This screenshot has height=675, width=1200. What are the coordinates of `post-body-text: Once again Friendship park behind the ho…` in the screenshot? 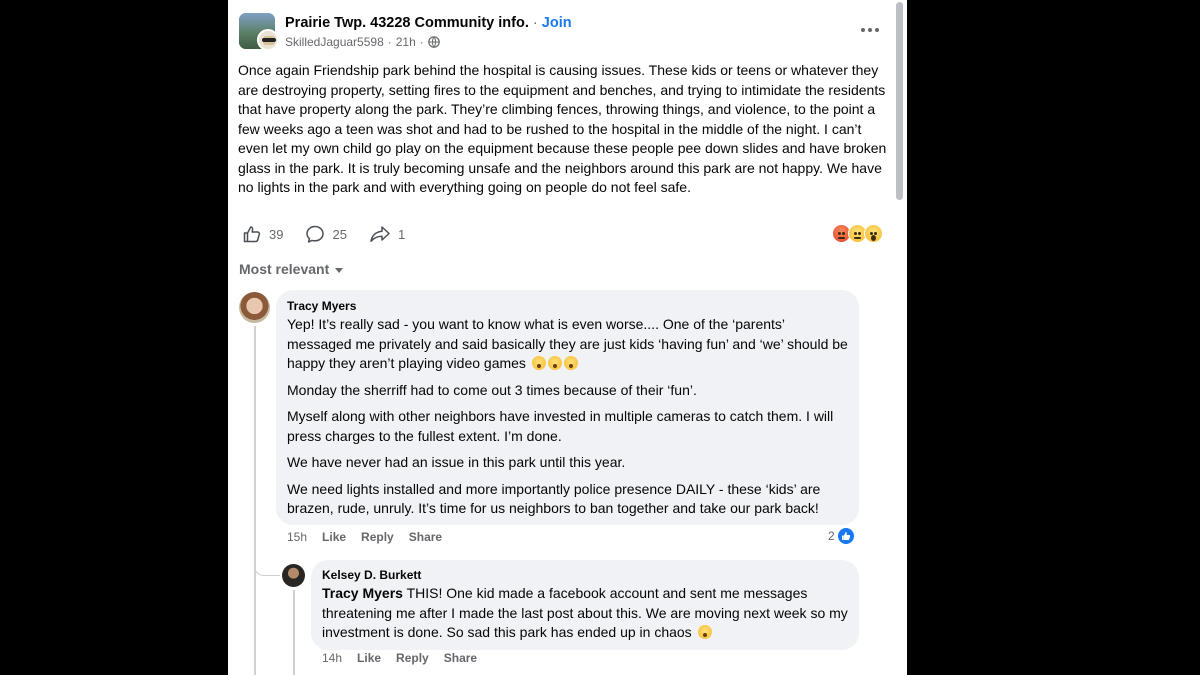 It's located at (562, 128).